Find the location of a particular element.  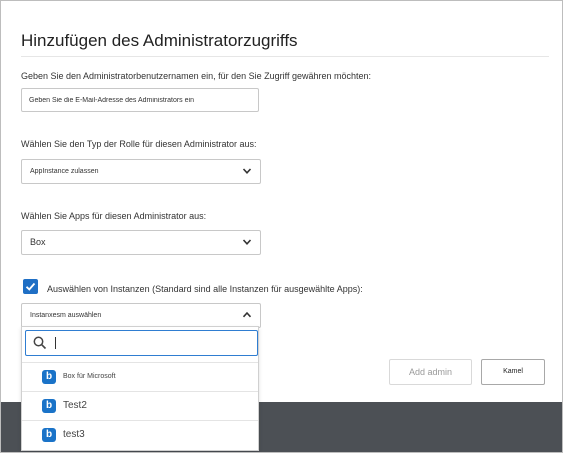

instance-option: b Box für Microsoft is located at coordinates (140, 376).